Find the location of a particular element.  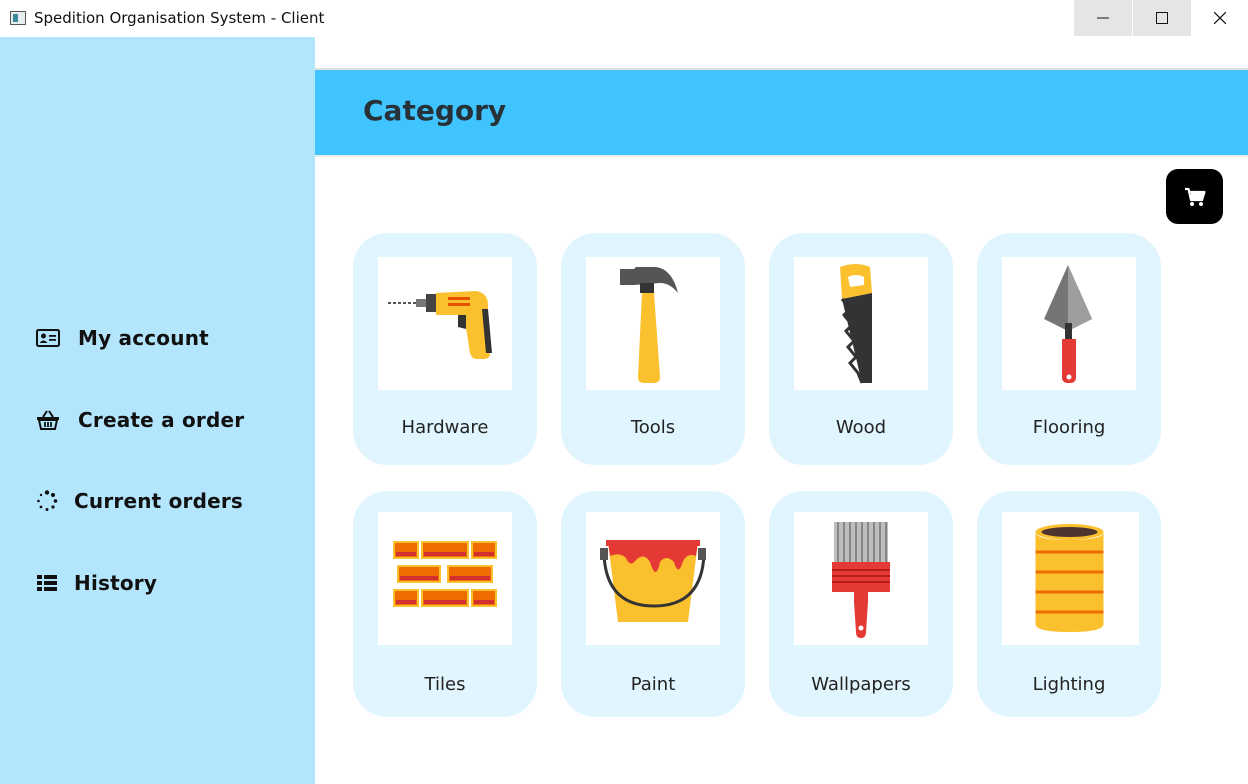

minimize-icon is located at coordinates (1103, 18).